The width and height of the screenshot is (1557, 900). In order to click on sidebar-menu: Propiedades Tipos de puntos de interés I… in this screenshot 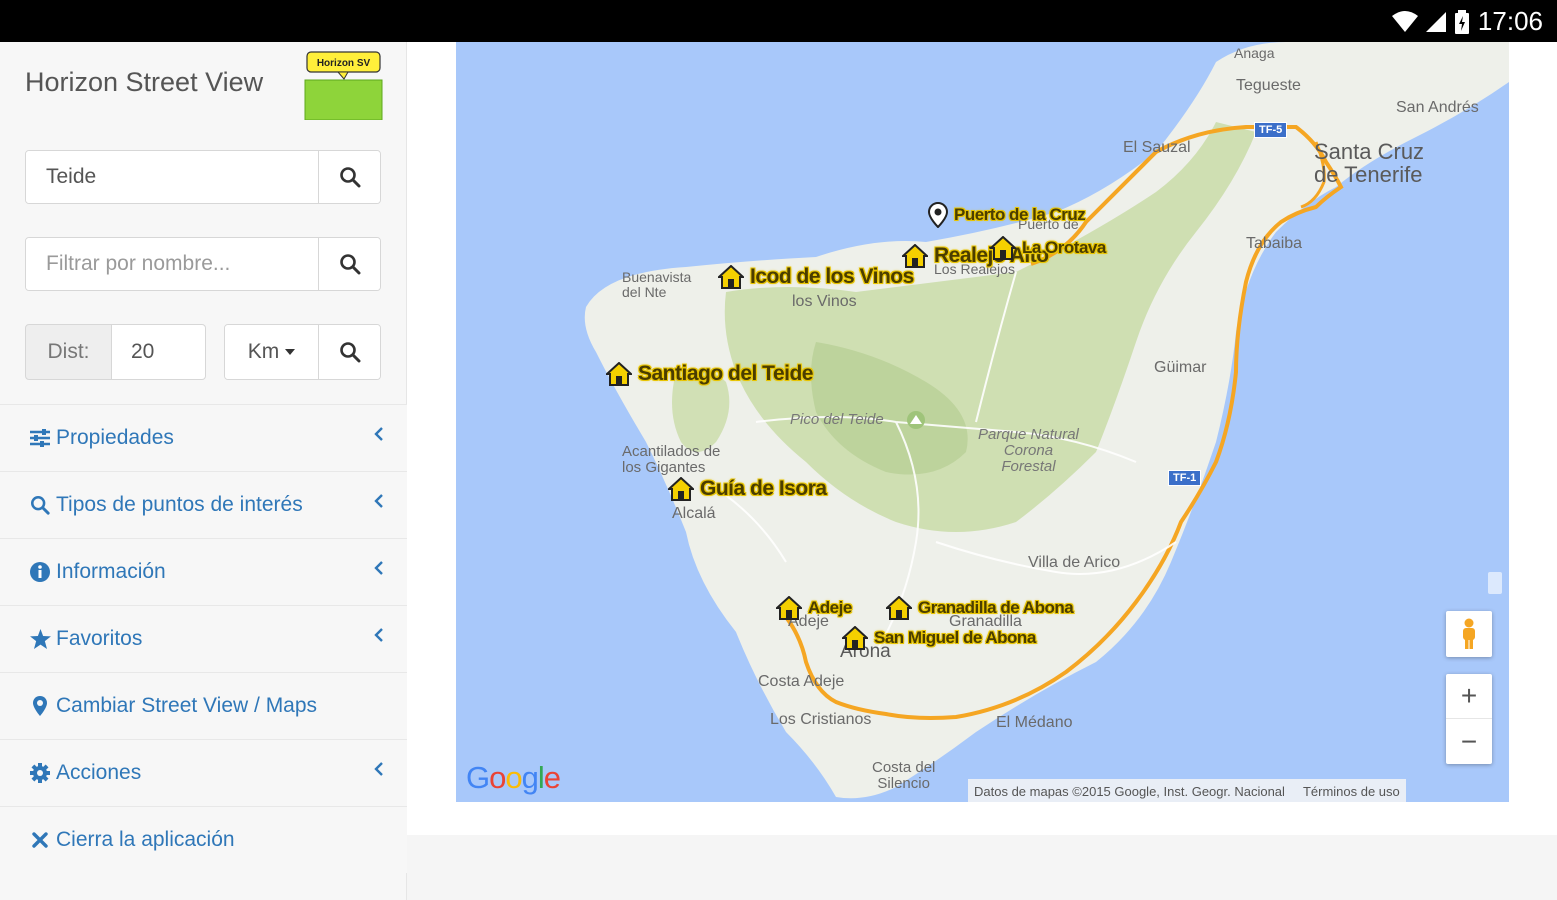, I will do `click(203, 638)`.